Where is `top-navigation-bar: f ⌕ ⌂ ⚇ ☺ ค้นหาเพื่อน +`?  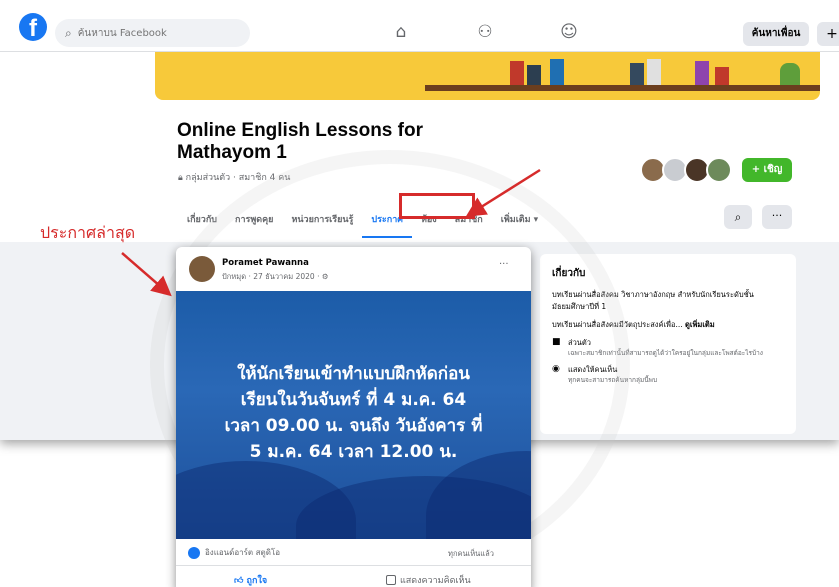 top-navigation-bar: f ⌕ ⌂ ⚇ ☺ ค้นหาเพื่อน + is located at coordinates (419, 26).